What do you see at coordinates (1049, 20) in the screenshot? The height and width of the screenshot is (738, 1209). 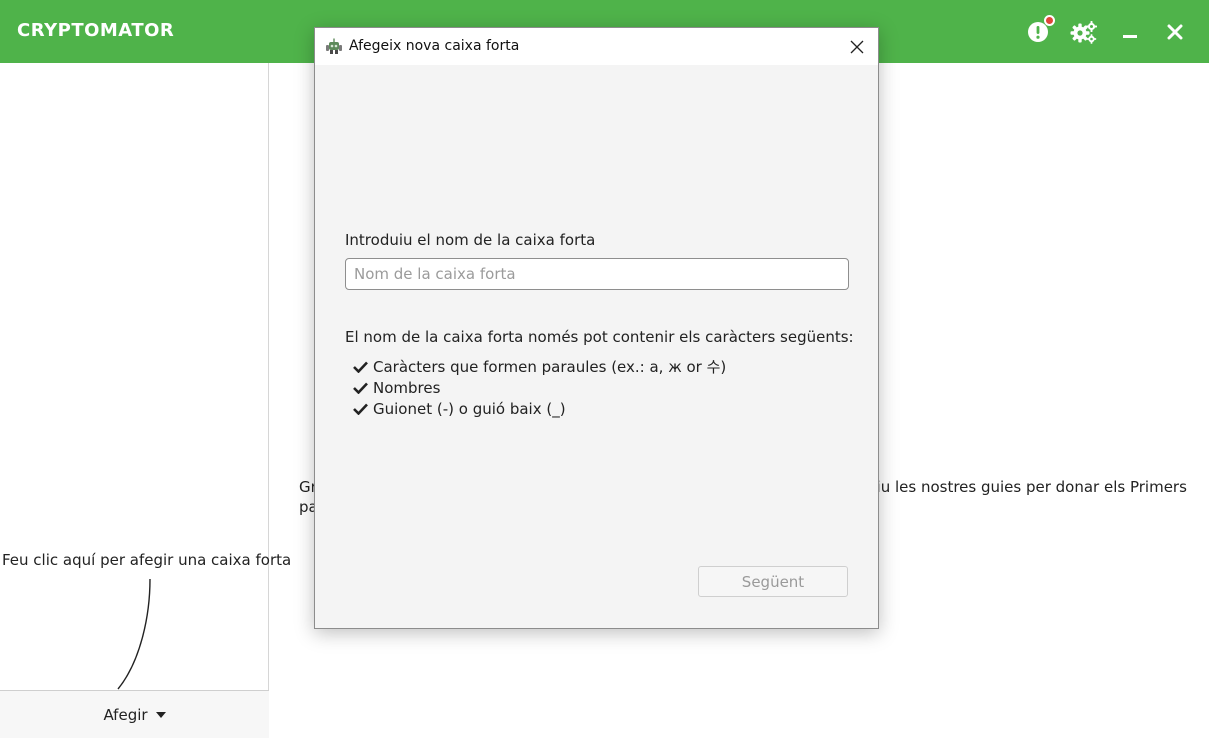 I see `notification-badge` at bounding box center [1049, 20].